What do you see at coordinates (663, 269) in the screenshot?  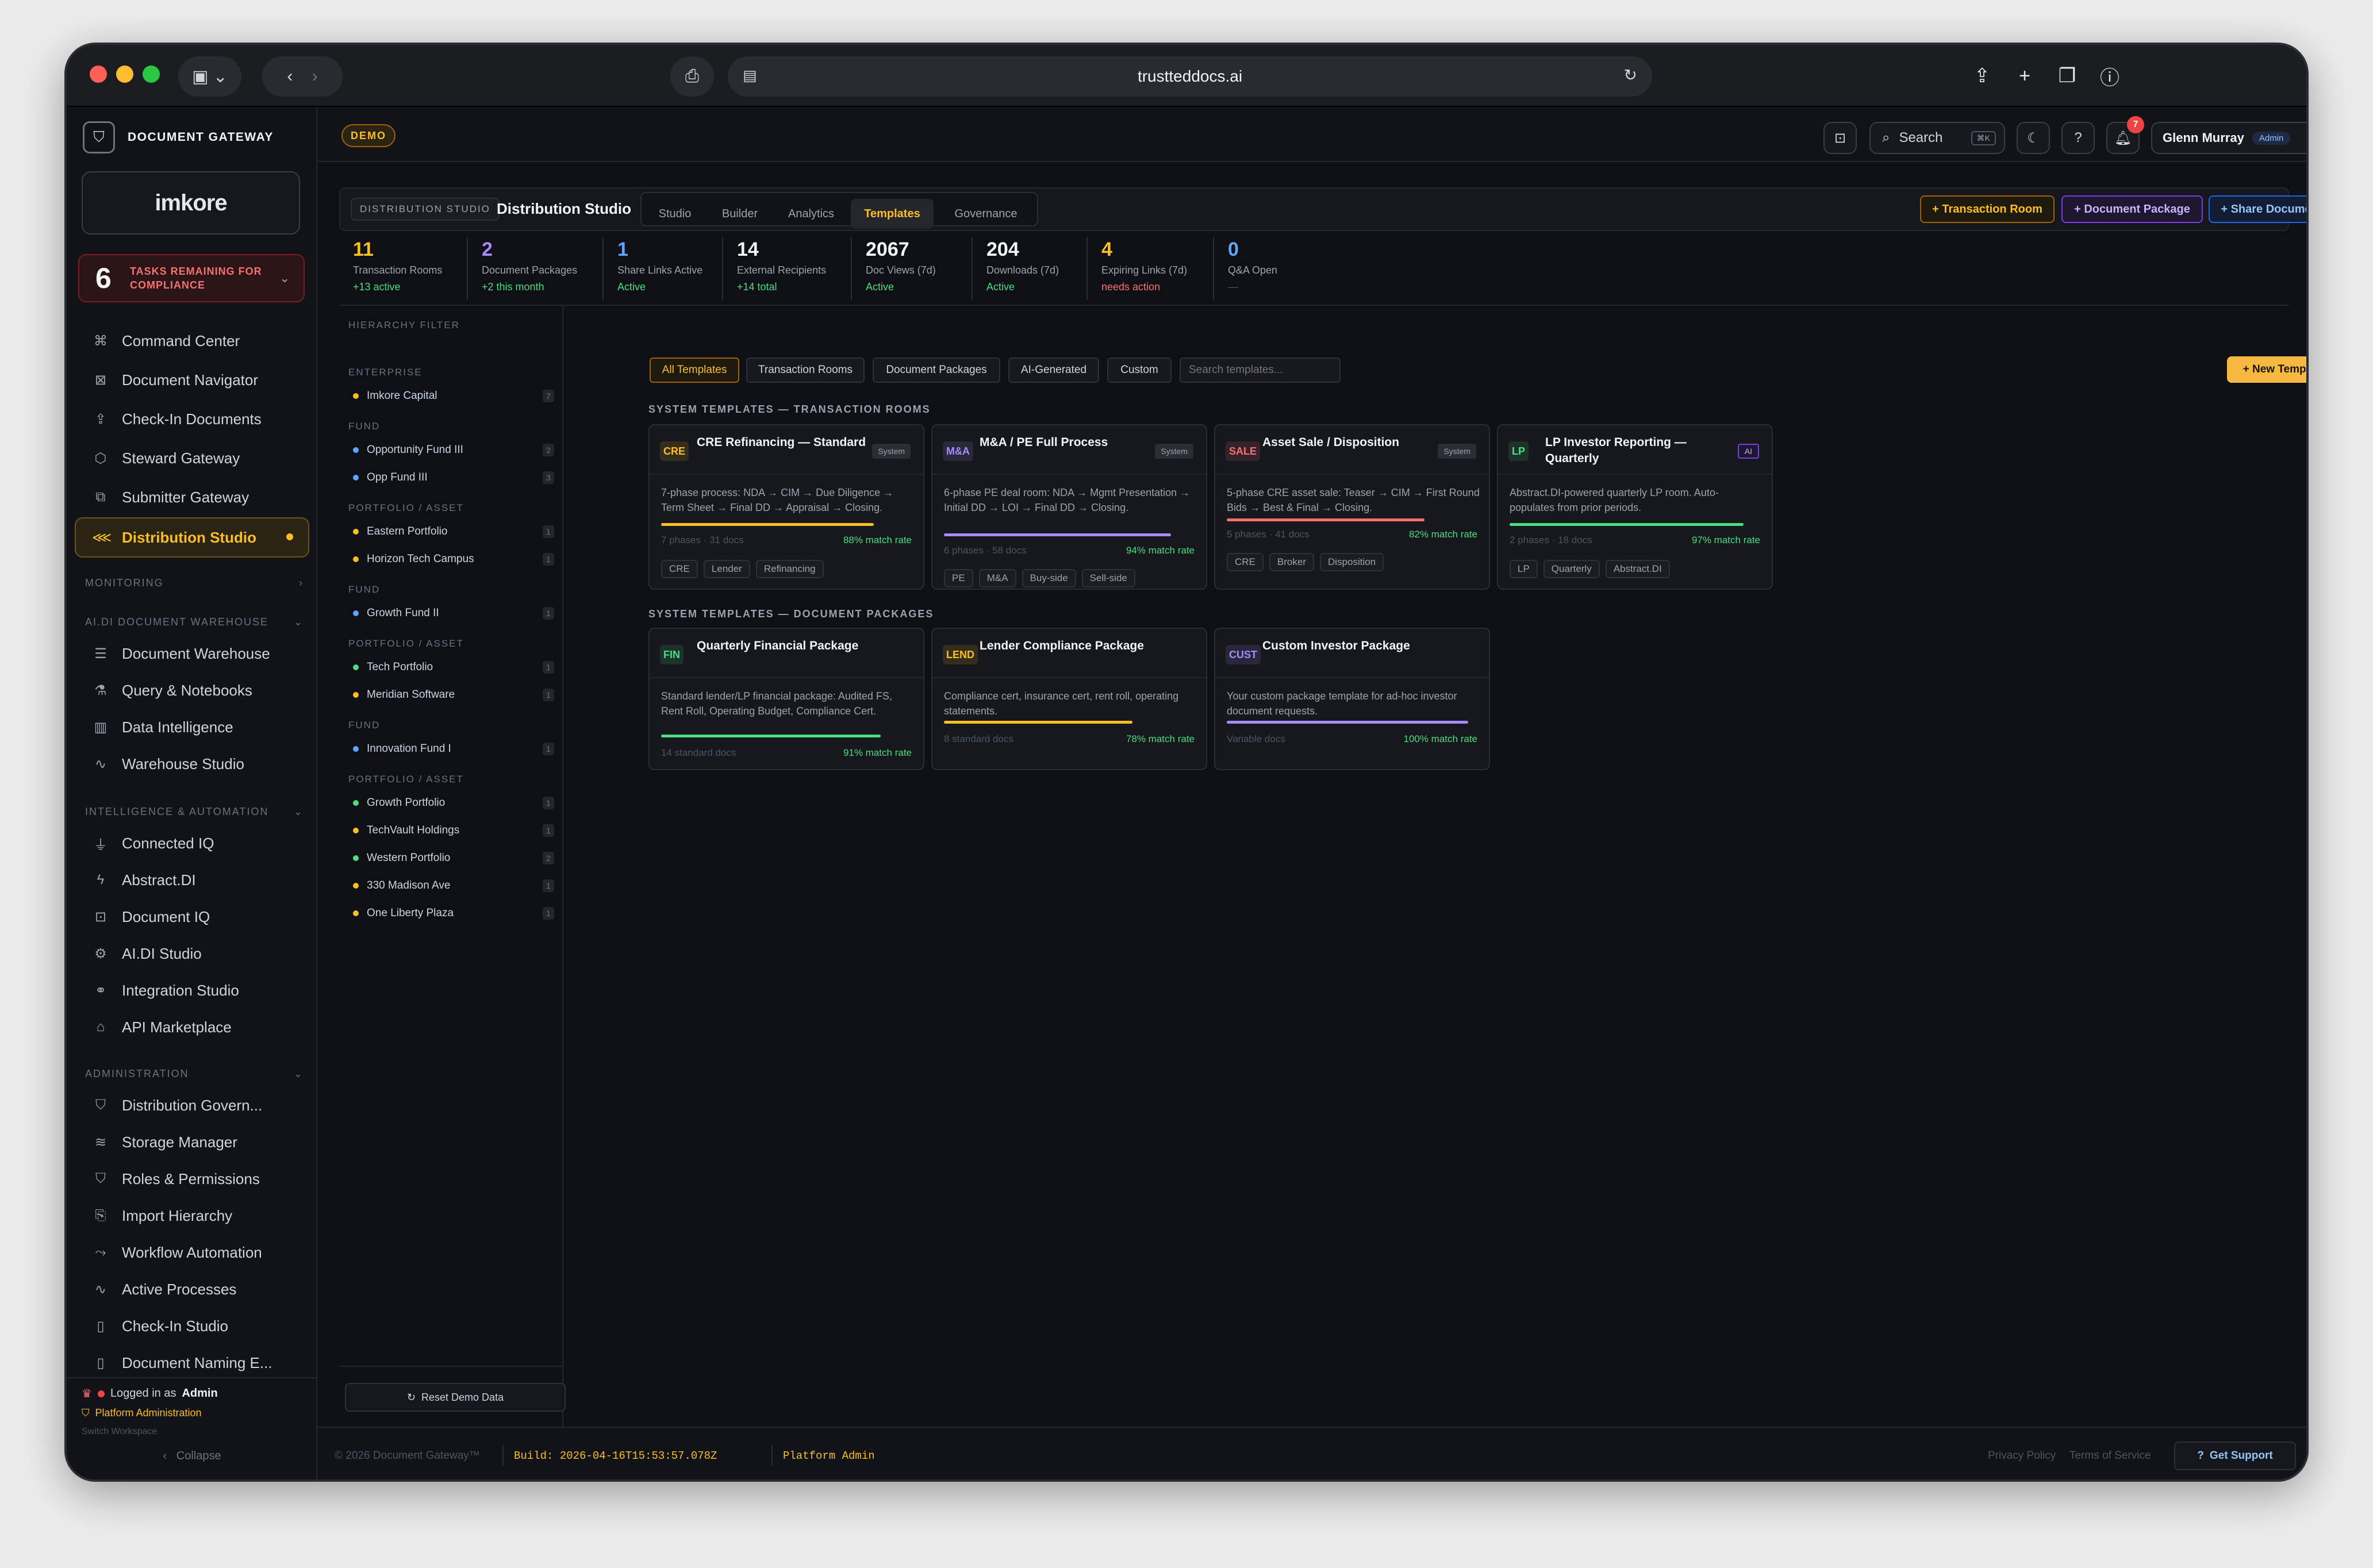 I see `stat-share-links: 1 Share Links Active Active` at bounding box center [663, 269].